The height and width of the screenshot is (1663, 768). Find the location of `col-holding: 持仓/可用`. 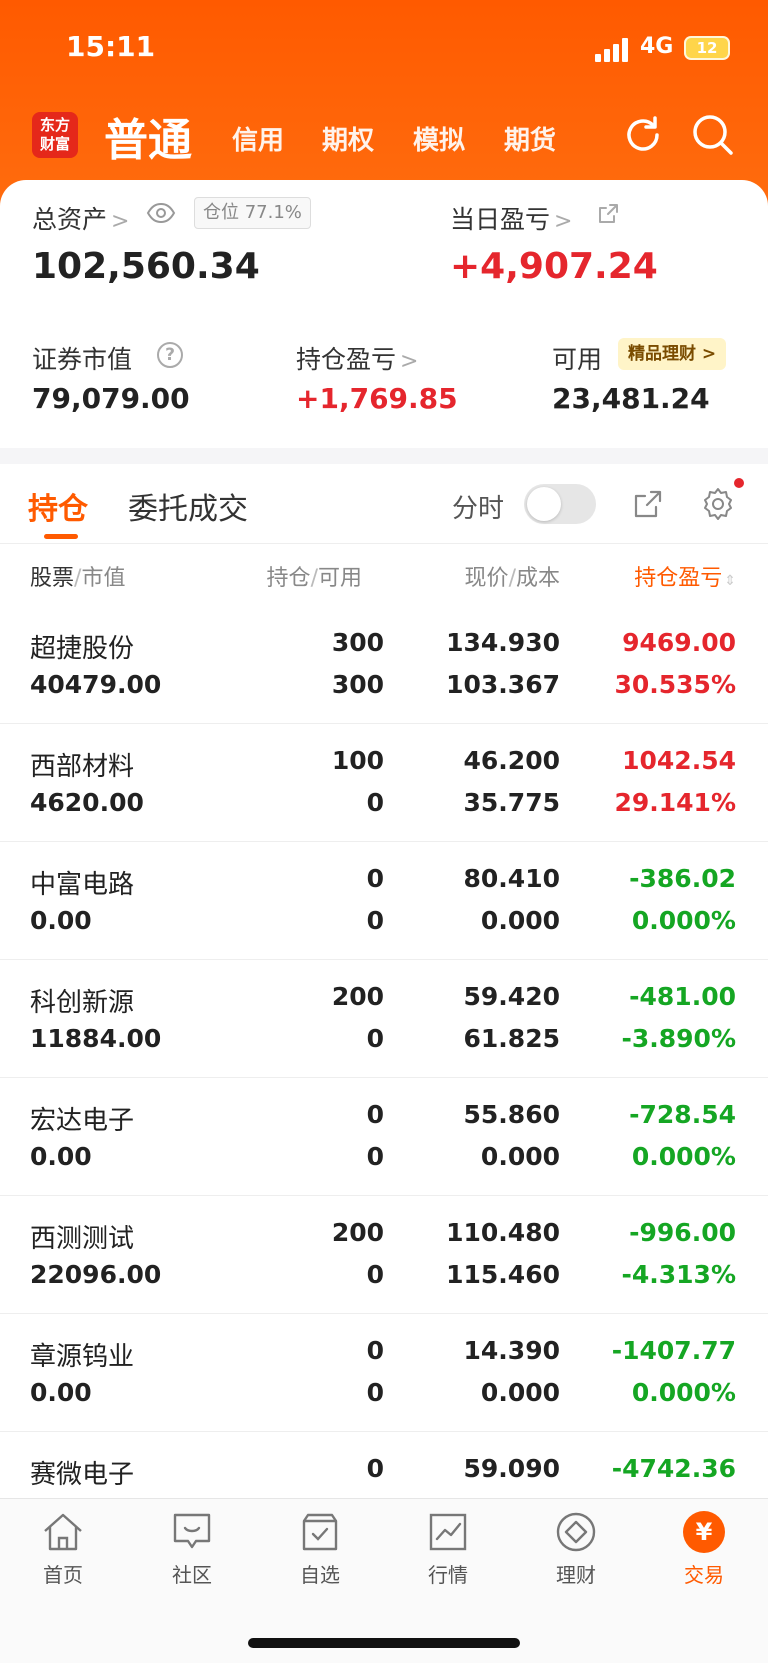

col-holding: 持仓/可用 is located at coordinates (314, 576).